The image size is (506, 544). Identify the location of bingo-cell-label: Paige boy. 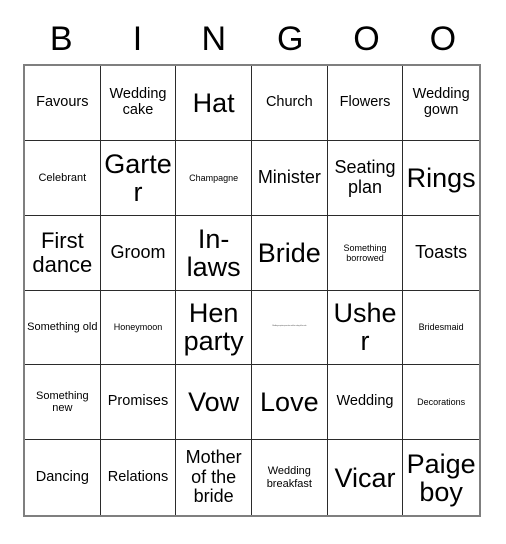
(441, 477).